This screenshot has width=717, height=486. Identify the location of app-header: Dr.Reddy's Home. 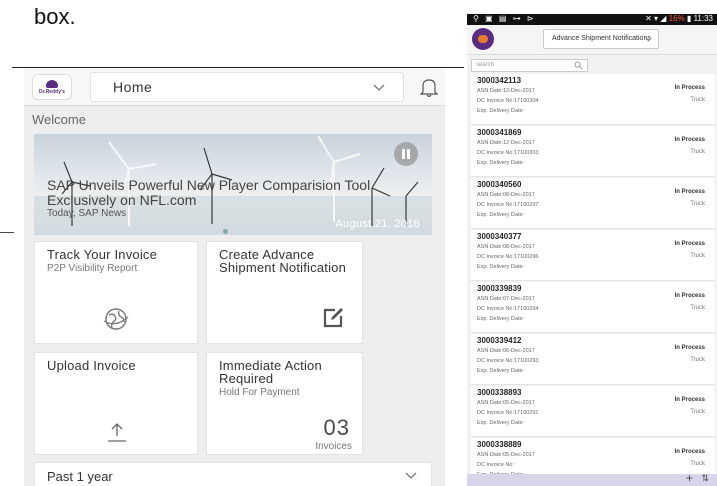
(234, 87).